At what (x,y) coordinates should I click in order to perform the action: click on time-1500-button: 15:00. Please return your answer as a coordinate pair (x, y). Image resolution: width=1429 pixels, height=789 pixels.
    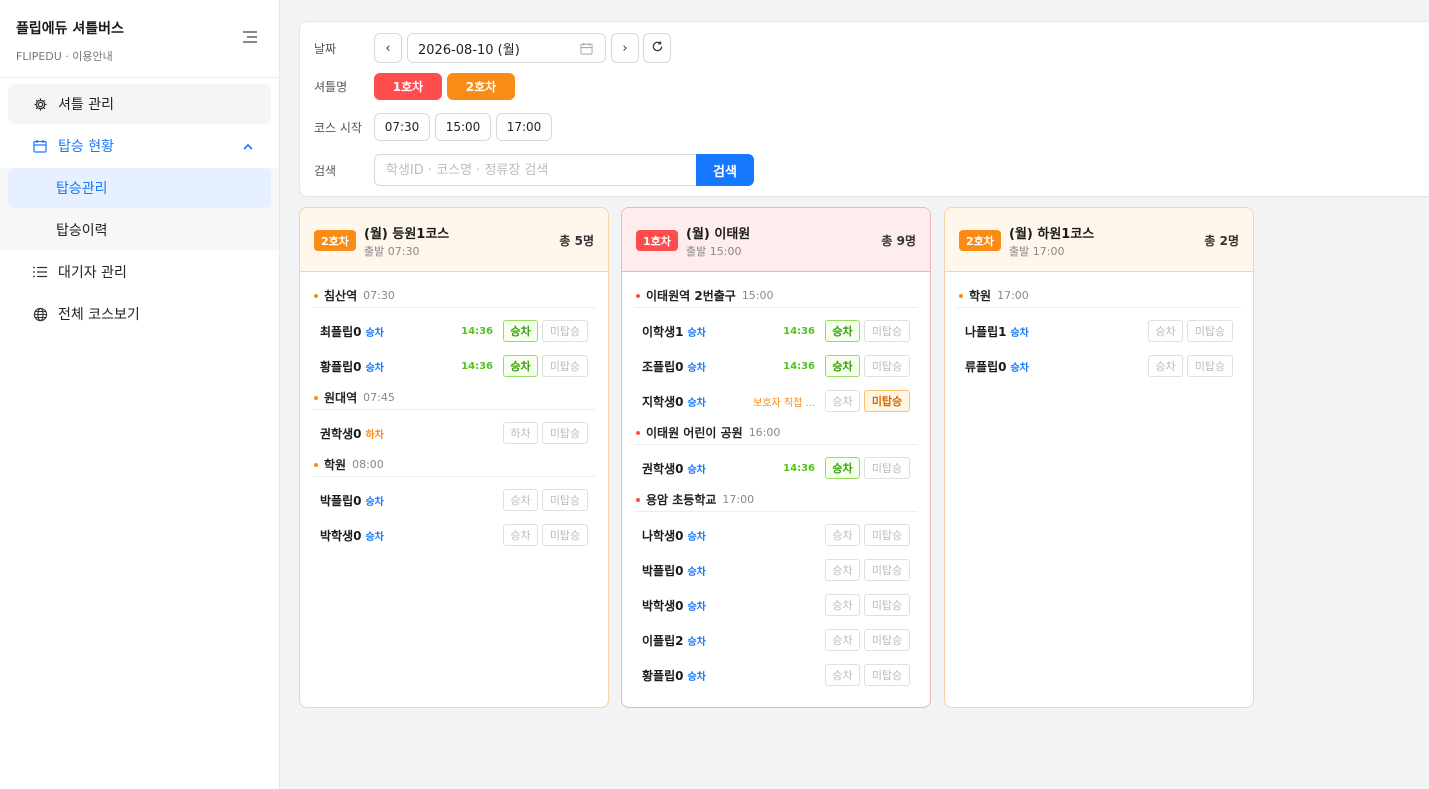
    Looking at the image, I should click on (463, 127).